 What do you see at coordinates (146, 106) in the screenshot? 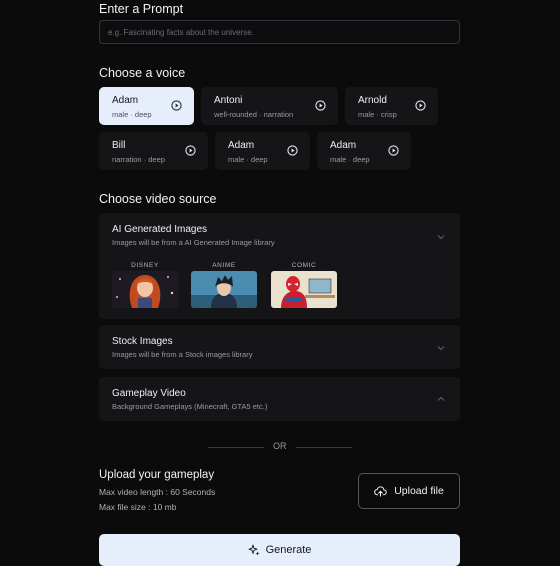
I see `voice-option-adam: Adam male · deep` at bounding box center [146, 106].